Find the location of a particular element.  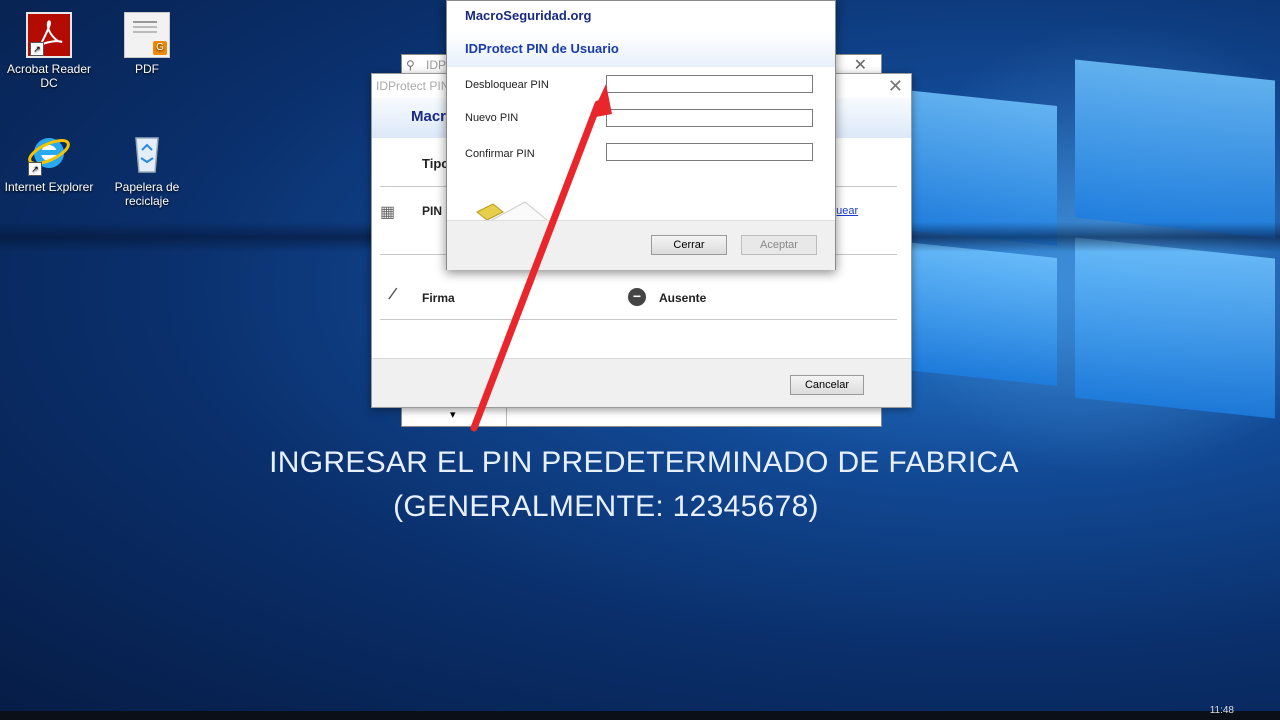

taskbar: 11:48 is located at coordinates (640, 712).